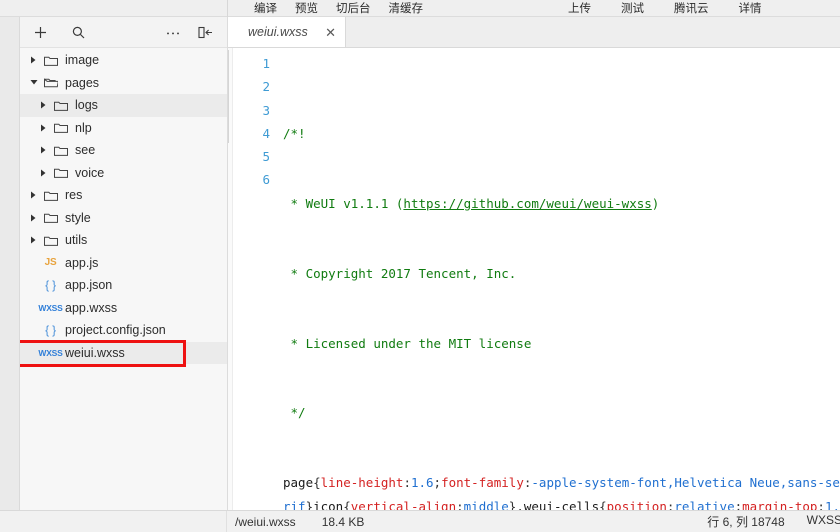 This screenshot has width=840, height=532. I want to click on folder-open-icon, so click(50, 82).